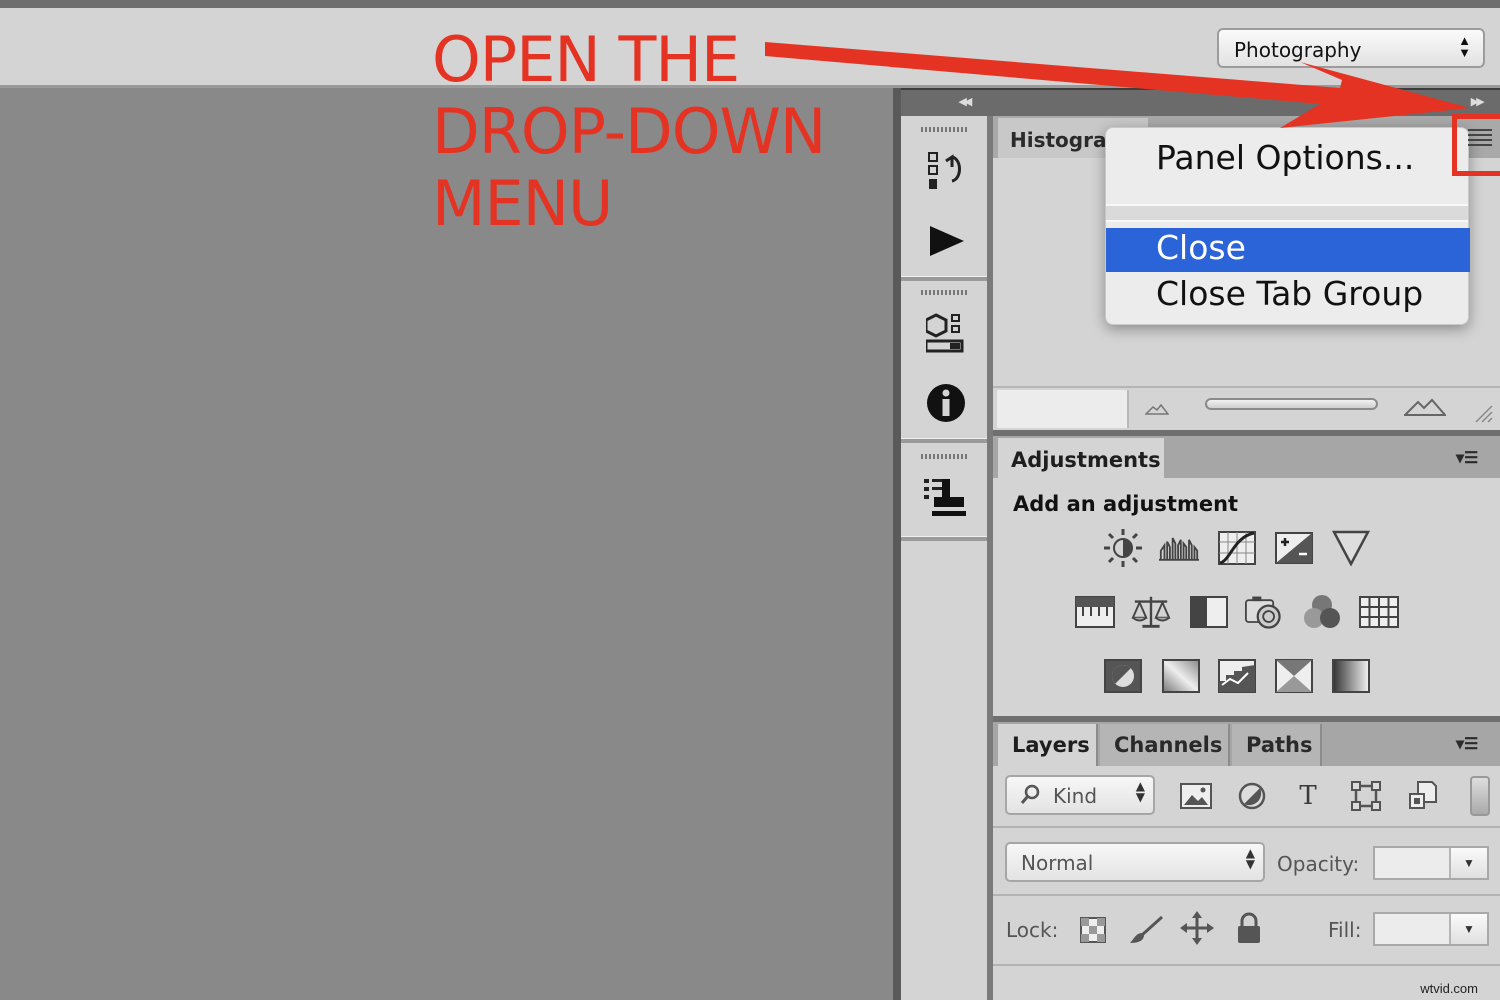 This screenshot has width=1500, height=1000. What do you see at coordinates (1265, 612) in the screenshot?
I see `photo-filter-icon` at bounding box center [1265, 612].